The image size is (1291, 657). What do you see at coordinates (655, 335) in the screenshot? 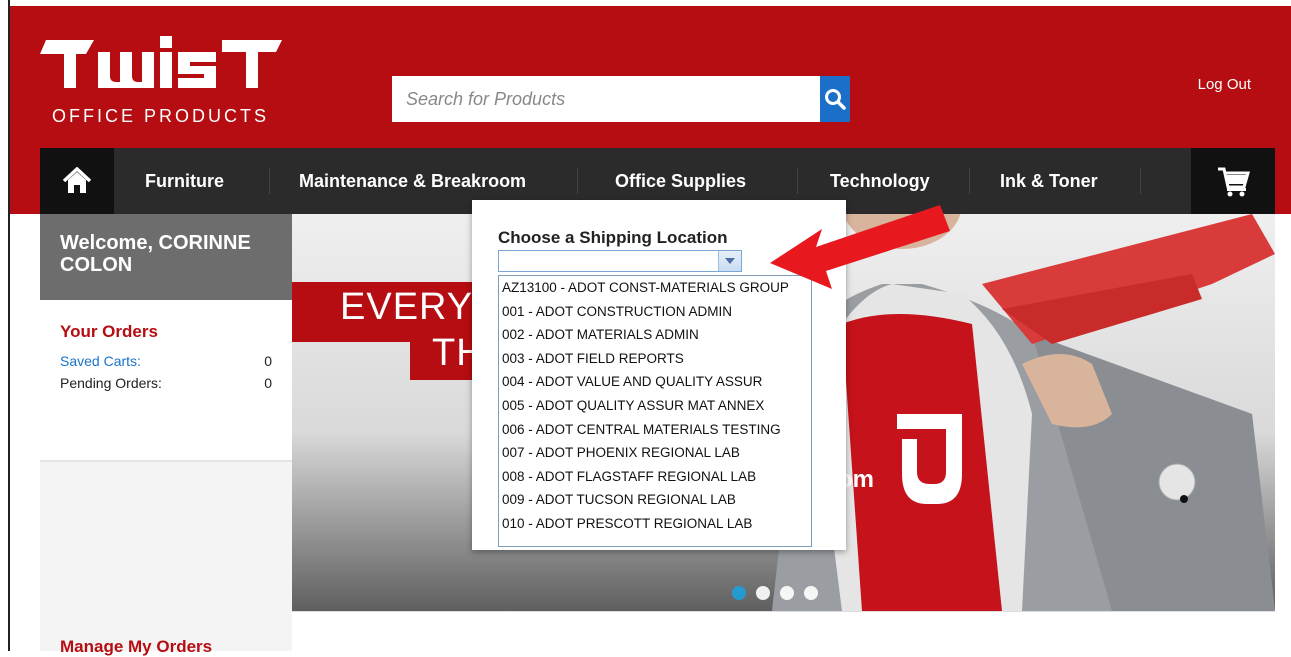
I see `shipping-option: 002 - ADOT MATERIALS ADMIN` at bounding box center [655, 335].